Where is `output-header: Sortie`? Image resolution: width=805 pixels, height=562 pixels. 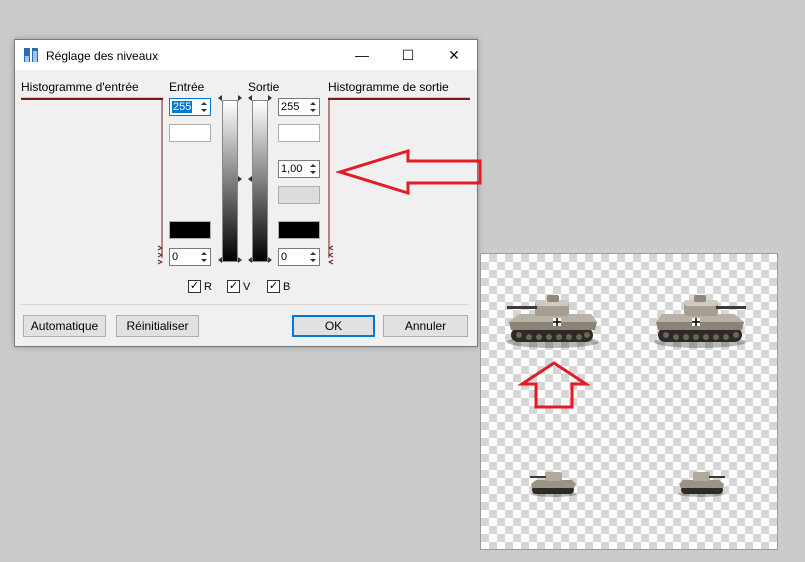
output-header: Sortie is located at coordinates (264, 87).